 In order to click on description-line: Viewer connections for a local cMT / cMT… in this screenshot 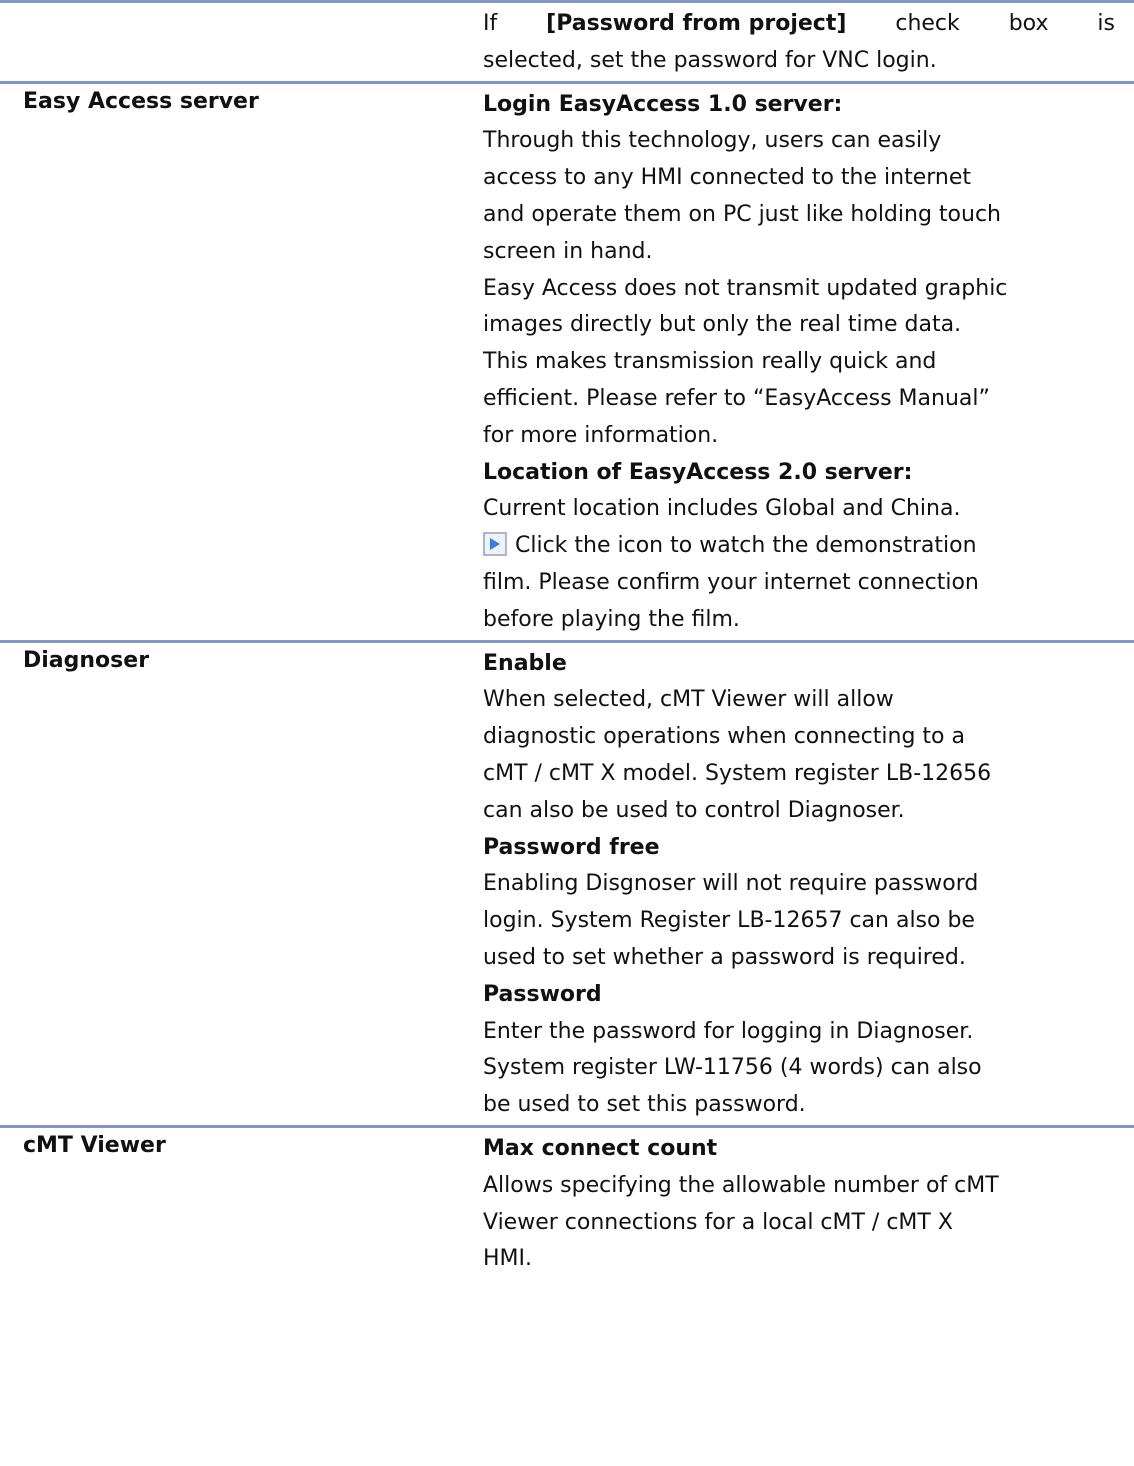, I will do `click(718, 1222)`.